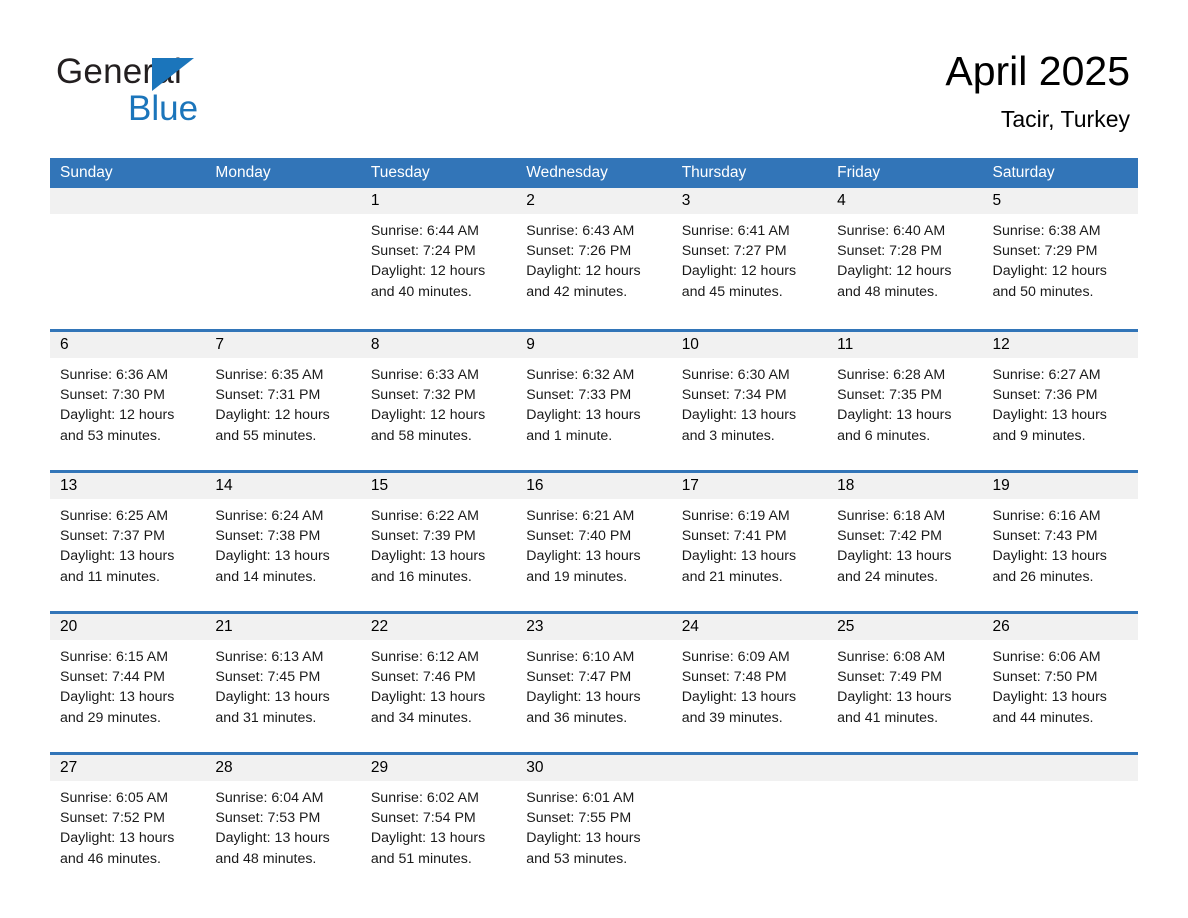 The image size is (1188, 918). I want to click on sunset-text: Sunset: 7:34 PM, so click(734, 395).